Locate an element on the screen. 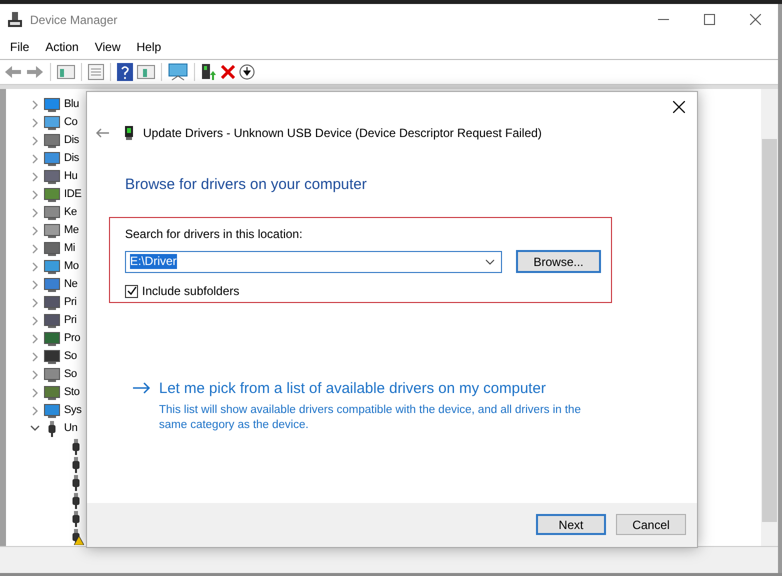 This screenshot has width=782, height=576. monitor-icon is located at coordinates (178, 71).